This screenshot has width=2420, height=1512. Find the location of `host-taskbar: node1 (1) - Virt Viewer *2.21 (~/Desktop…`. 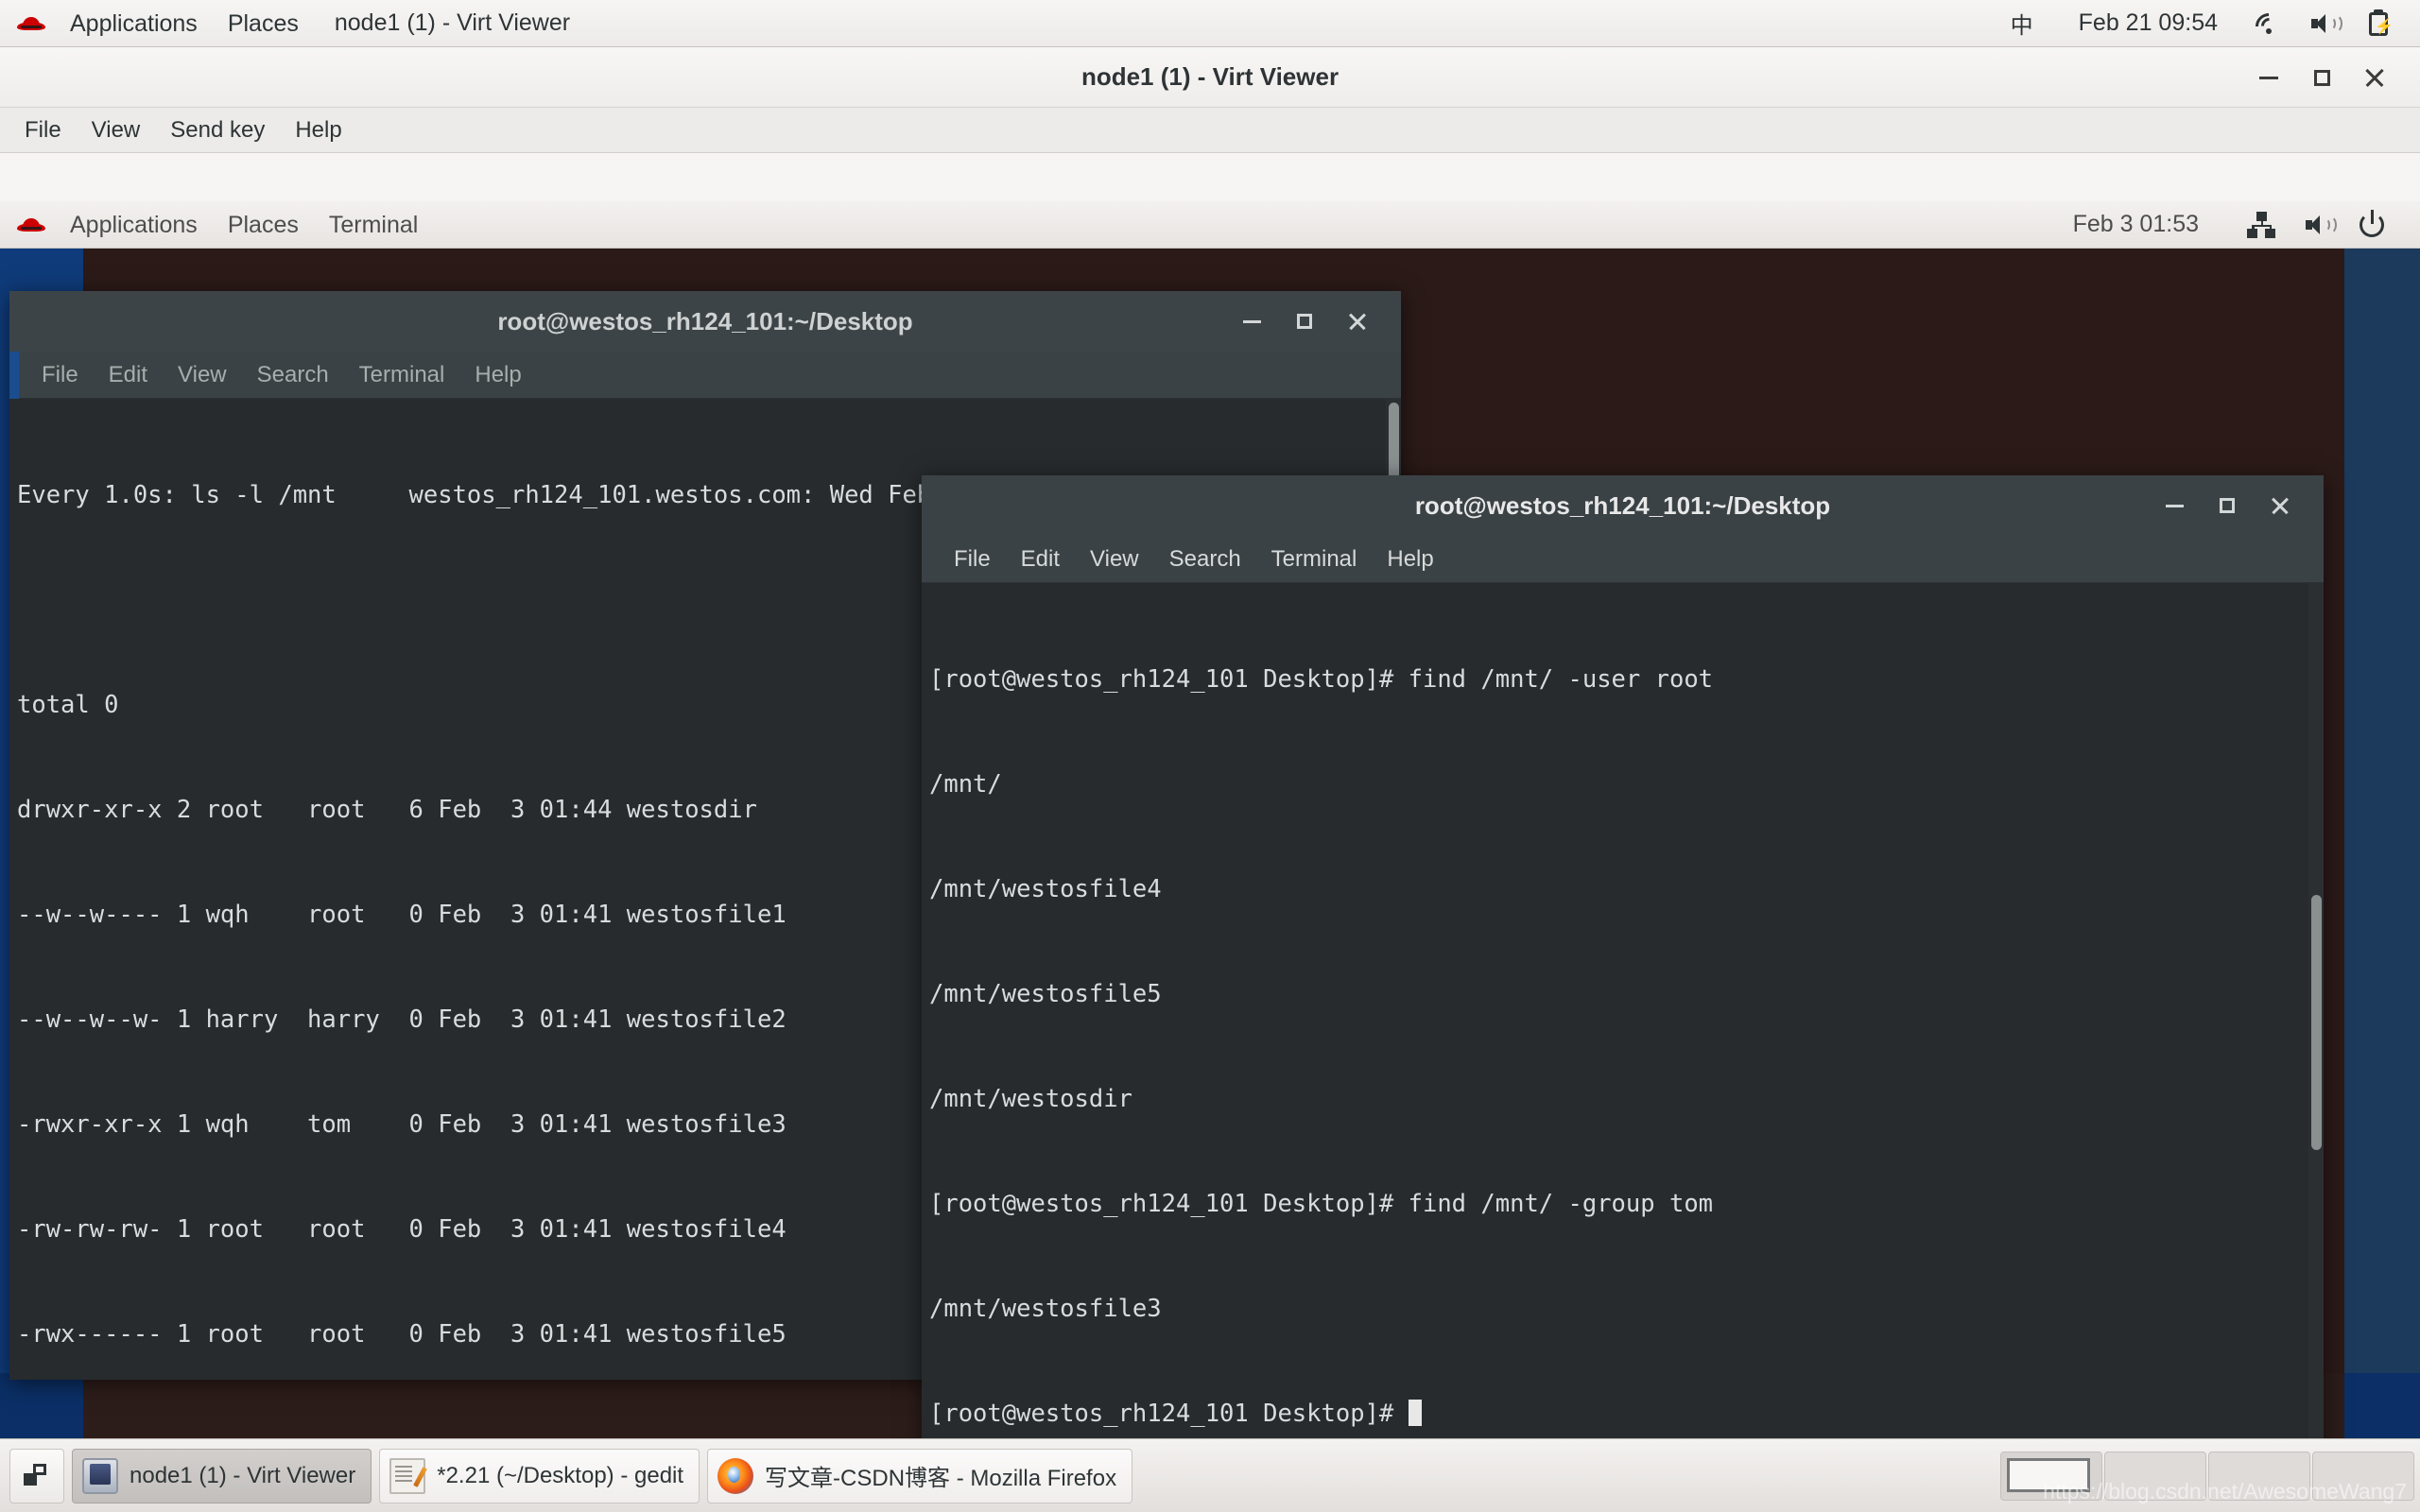

host-taskbar: node1 (1) - Virt Viewer *2.21 (~/Desktop… is located at coordinates (1210, 1475).